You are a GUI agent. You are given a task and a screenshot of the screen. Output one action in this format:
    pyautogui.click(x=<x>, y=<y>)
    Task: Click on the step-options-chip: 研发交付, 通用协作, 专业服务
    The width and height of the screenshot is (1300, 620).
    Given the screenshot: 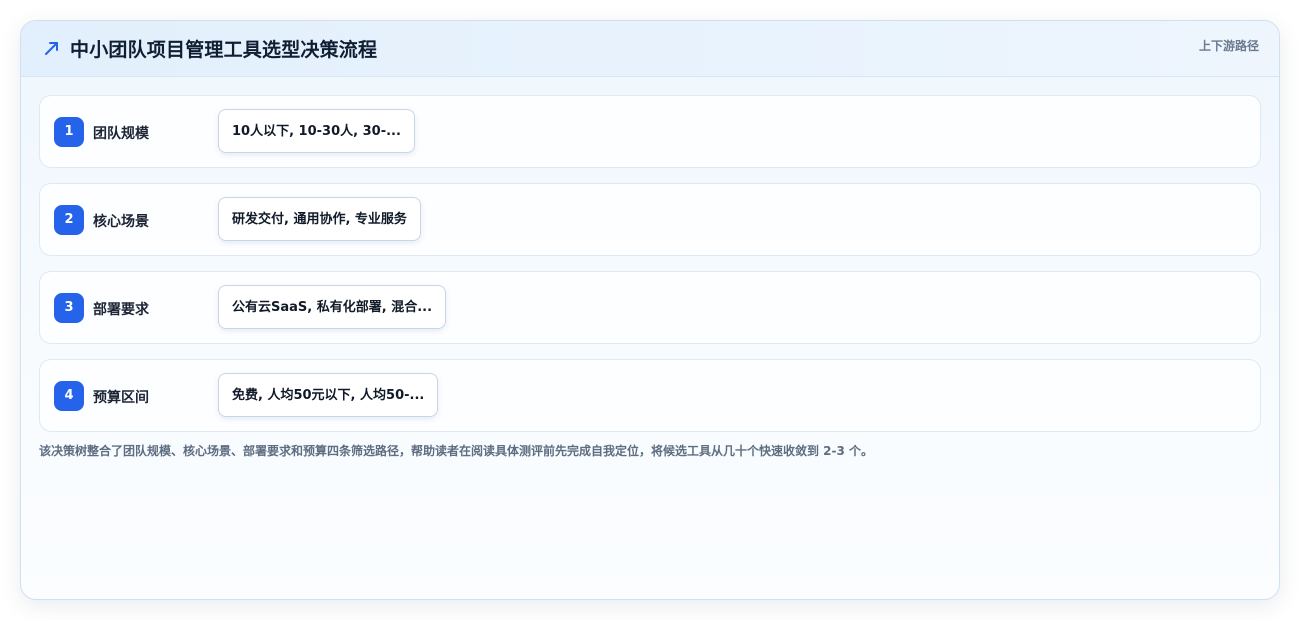 What is the action you would take?
    pyautogui.click(x=319, y=219)
    